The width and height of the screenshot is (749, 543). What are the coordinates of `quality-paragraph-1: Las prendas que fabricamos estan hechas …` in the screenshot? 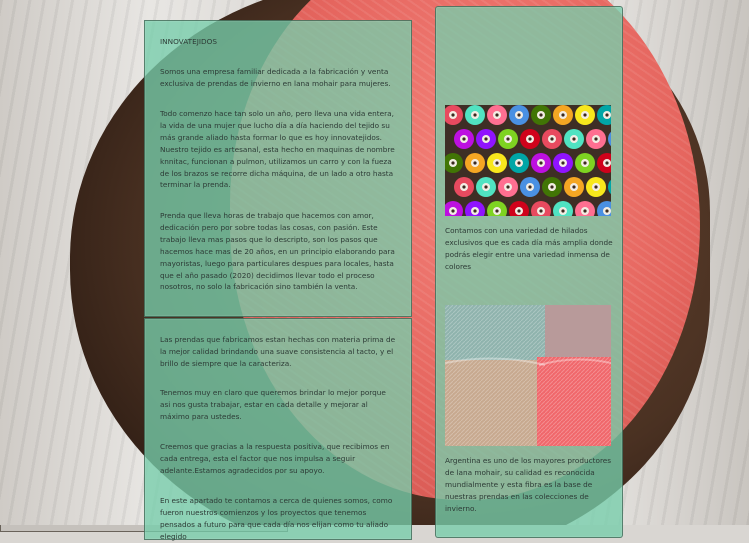 It's located at (278, 351).